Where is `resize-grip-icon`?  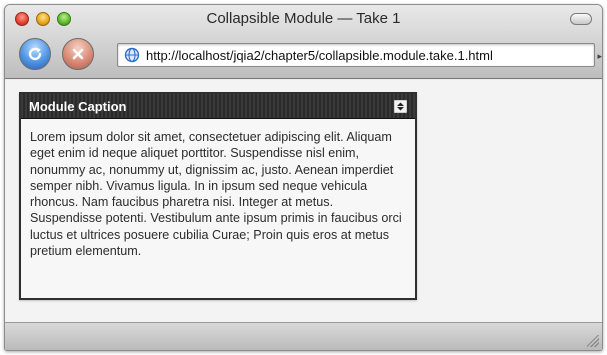 resize-grip-icon is located at coordinates (593, 341).